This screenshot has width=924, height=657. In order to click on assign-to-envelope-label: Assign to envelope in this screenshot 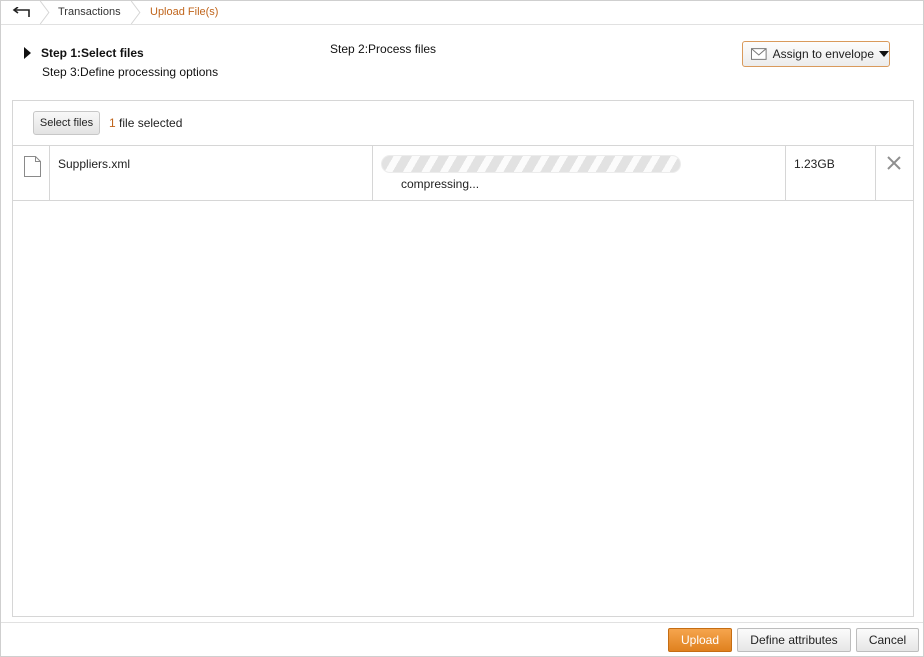, I will do `click(823, 54)`.